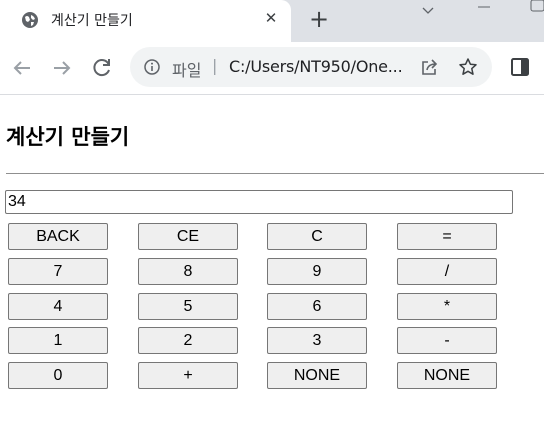 The height and width of the screenshot is (421, 544). Describe the element at coordinates (188, 306) in the screenshot. I see `digit-5-button: 5` at that location.